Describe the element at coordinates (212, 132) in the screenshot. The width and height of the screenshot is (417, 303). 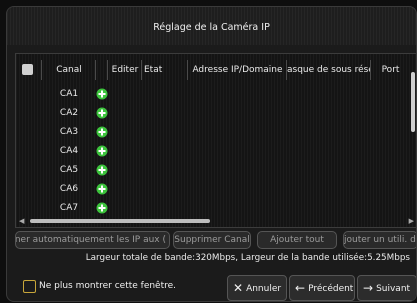
I see `table-row: CA3` at that location.